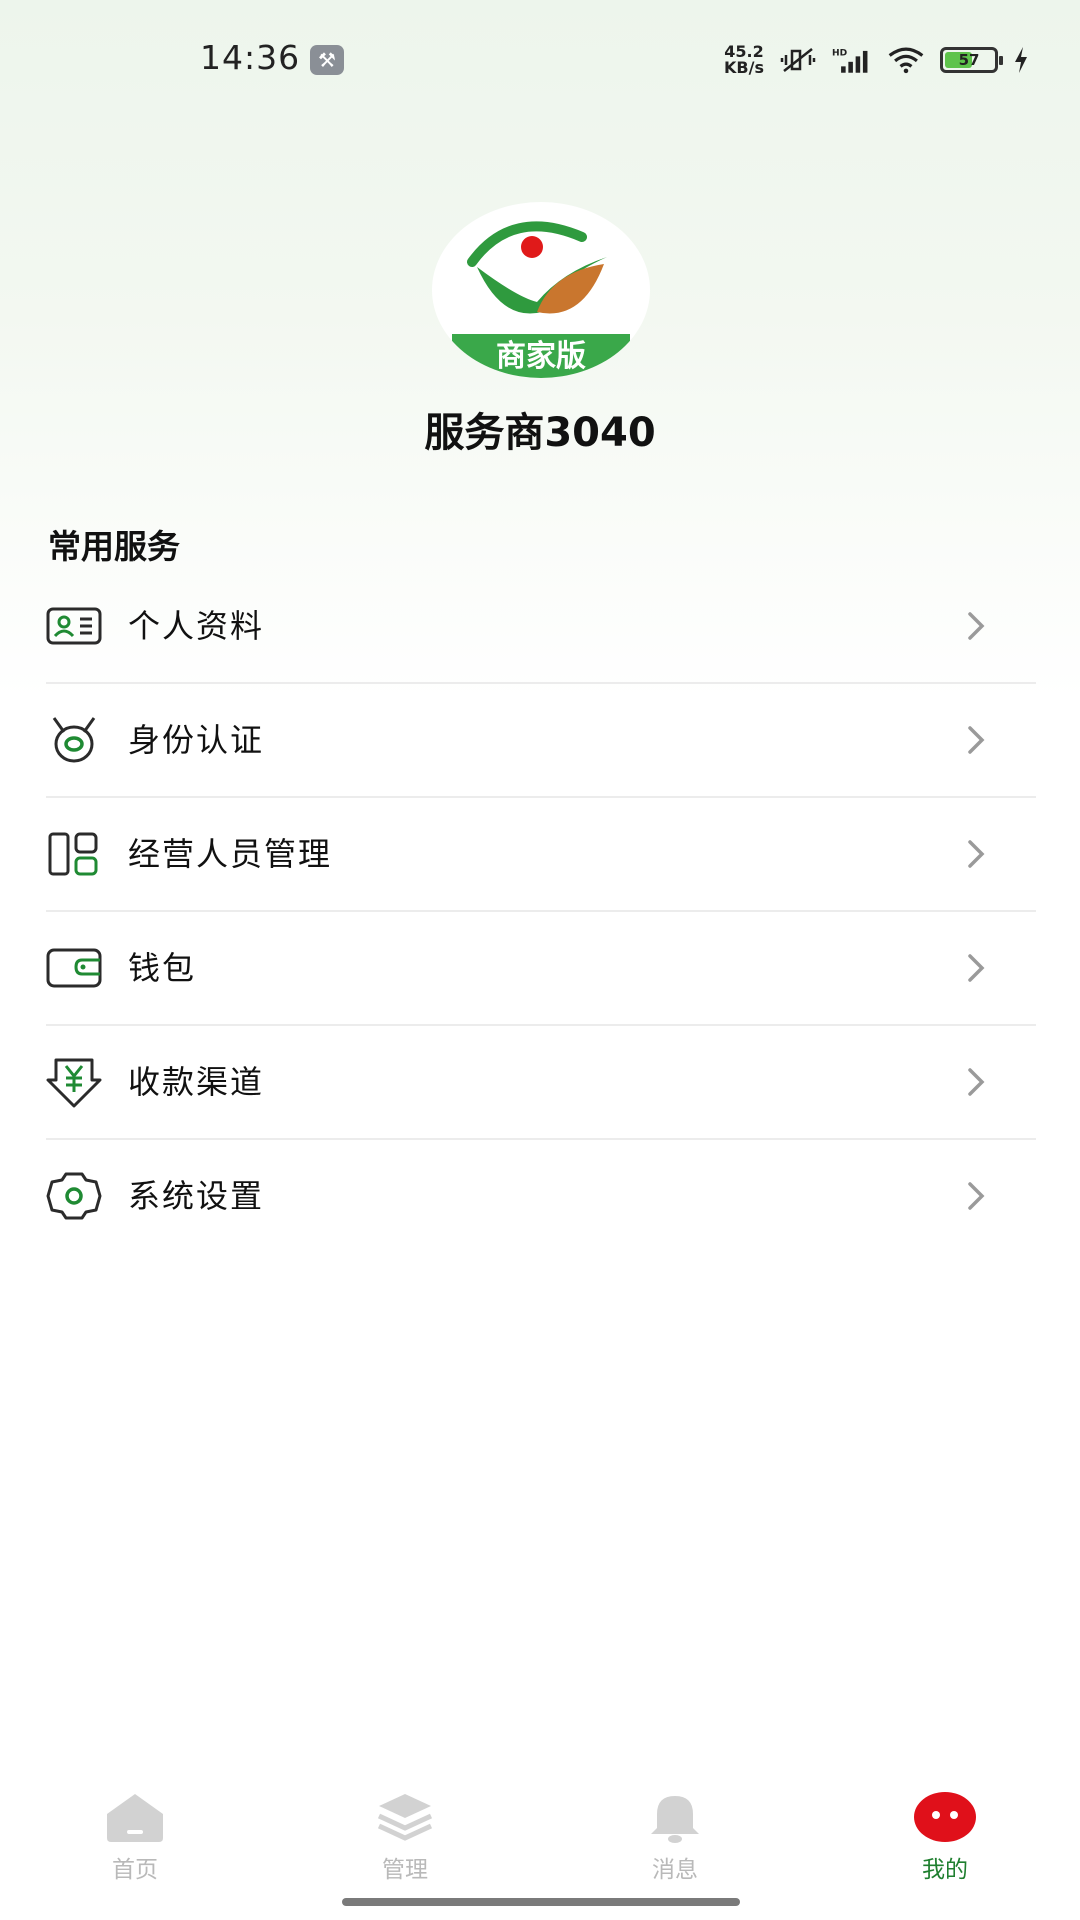 This screenshot has height=1920, width=1080. I want to click on nav-label: 首页, so click(135, 1870).